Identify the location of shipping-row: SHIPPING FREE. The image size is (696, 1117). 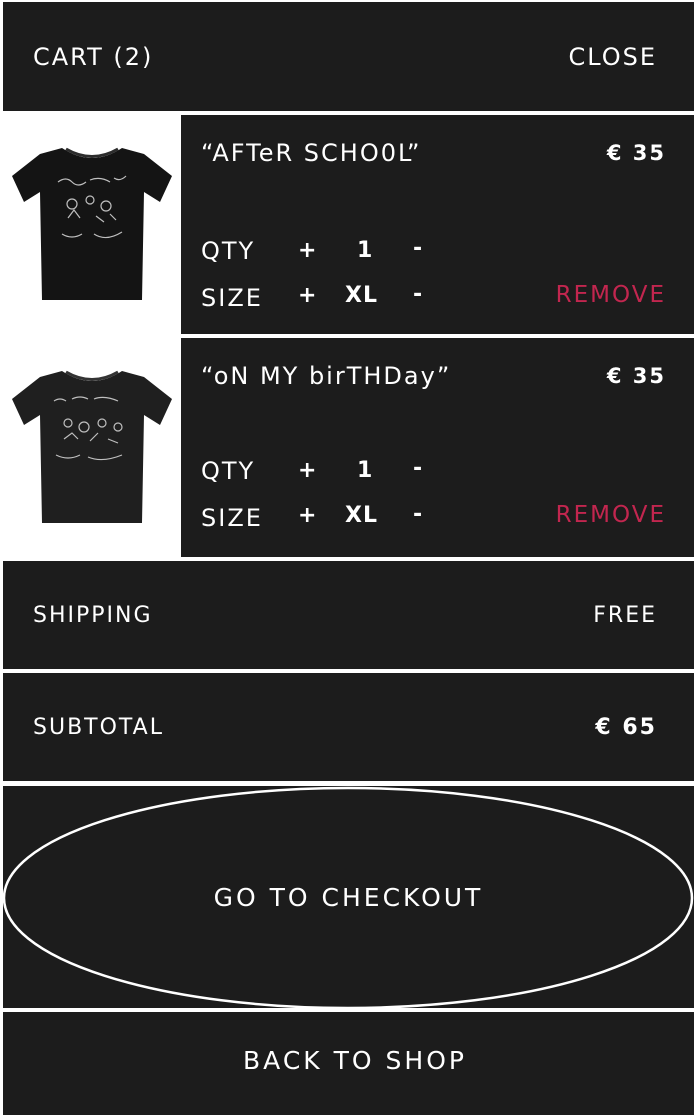
(348, 615).